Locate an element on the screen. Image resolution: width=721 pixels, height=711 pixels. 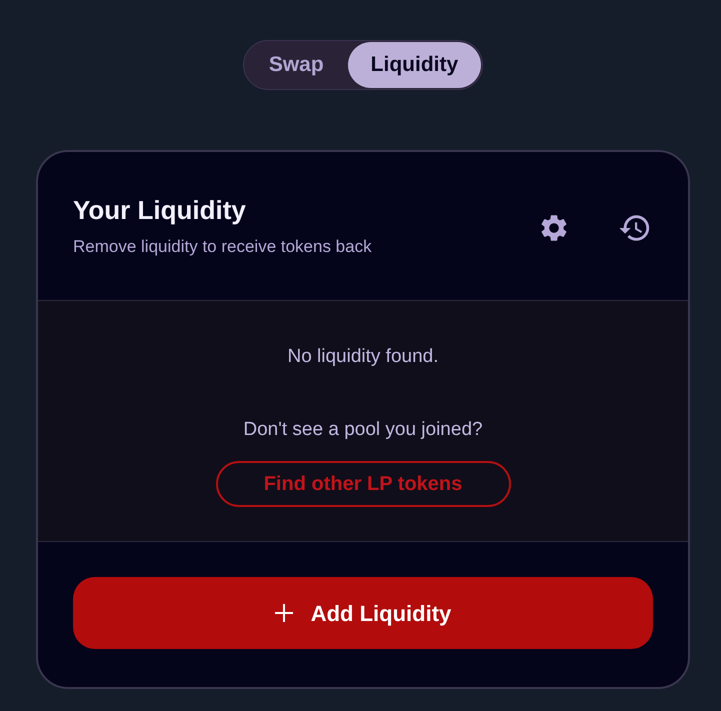
card-title: Your Liquidity is located at coordinates (160, 210).